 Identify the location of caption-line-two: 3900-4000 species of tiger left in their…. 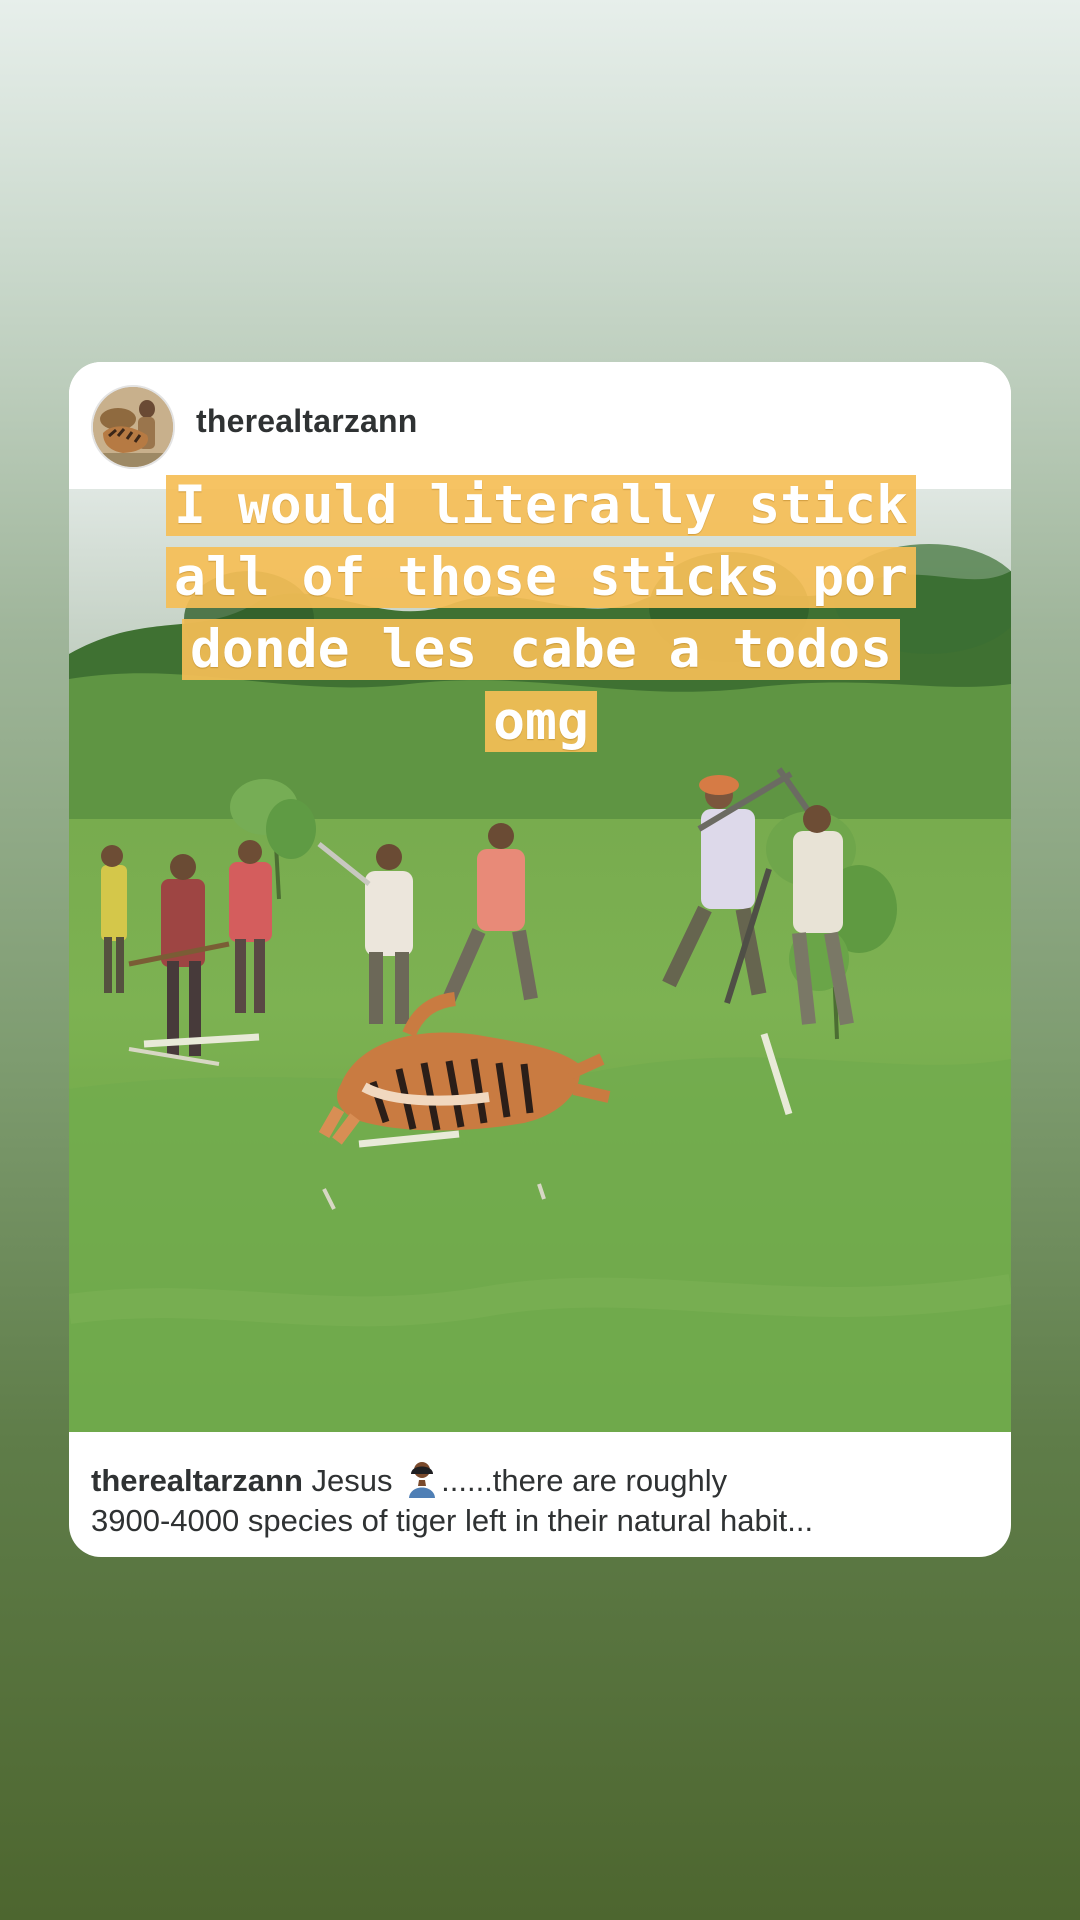
(452, 1520).